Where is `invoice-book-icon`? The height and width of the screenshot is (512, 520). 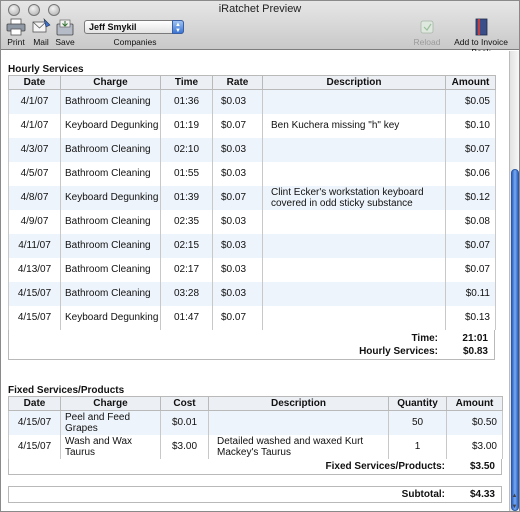 invoice-book-icon is located at coordinates (481, 27).